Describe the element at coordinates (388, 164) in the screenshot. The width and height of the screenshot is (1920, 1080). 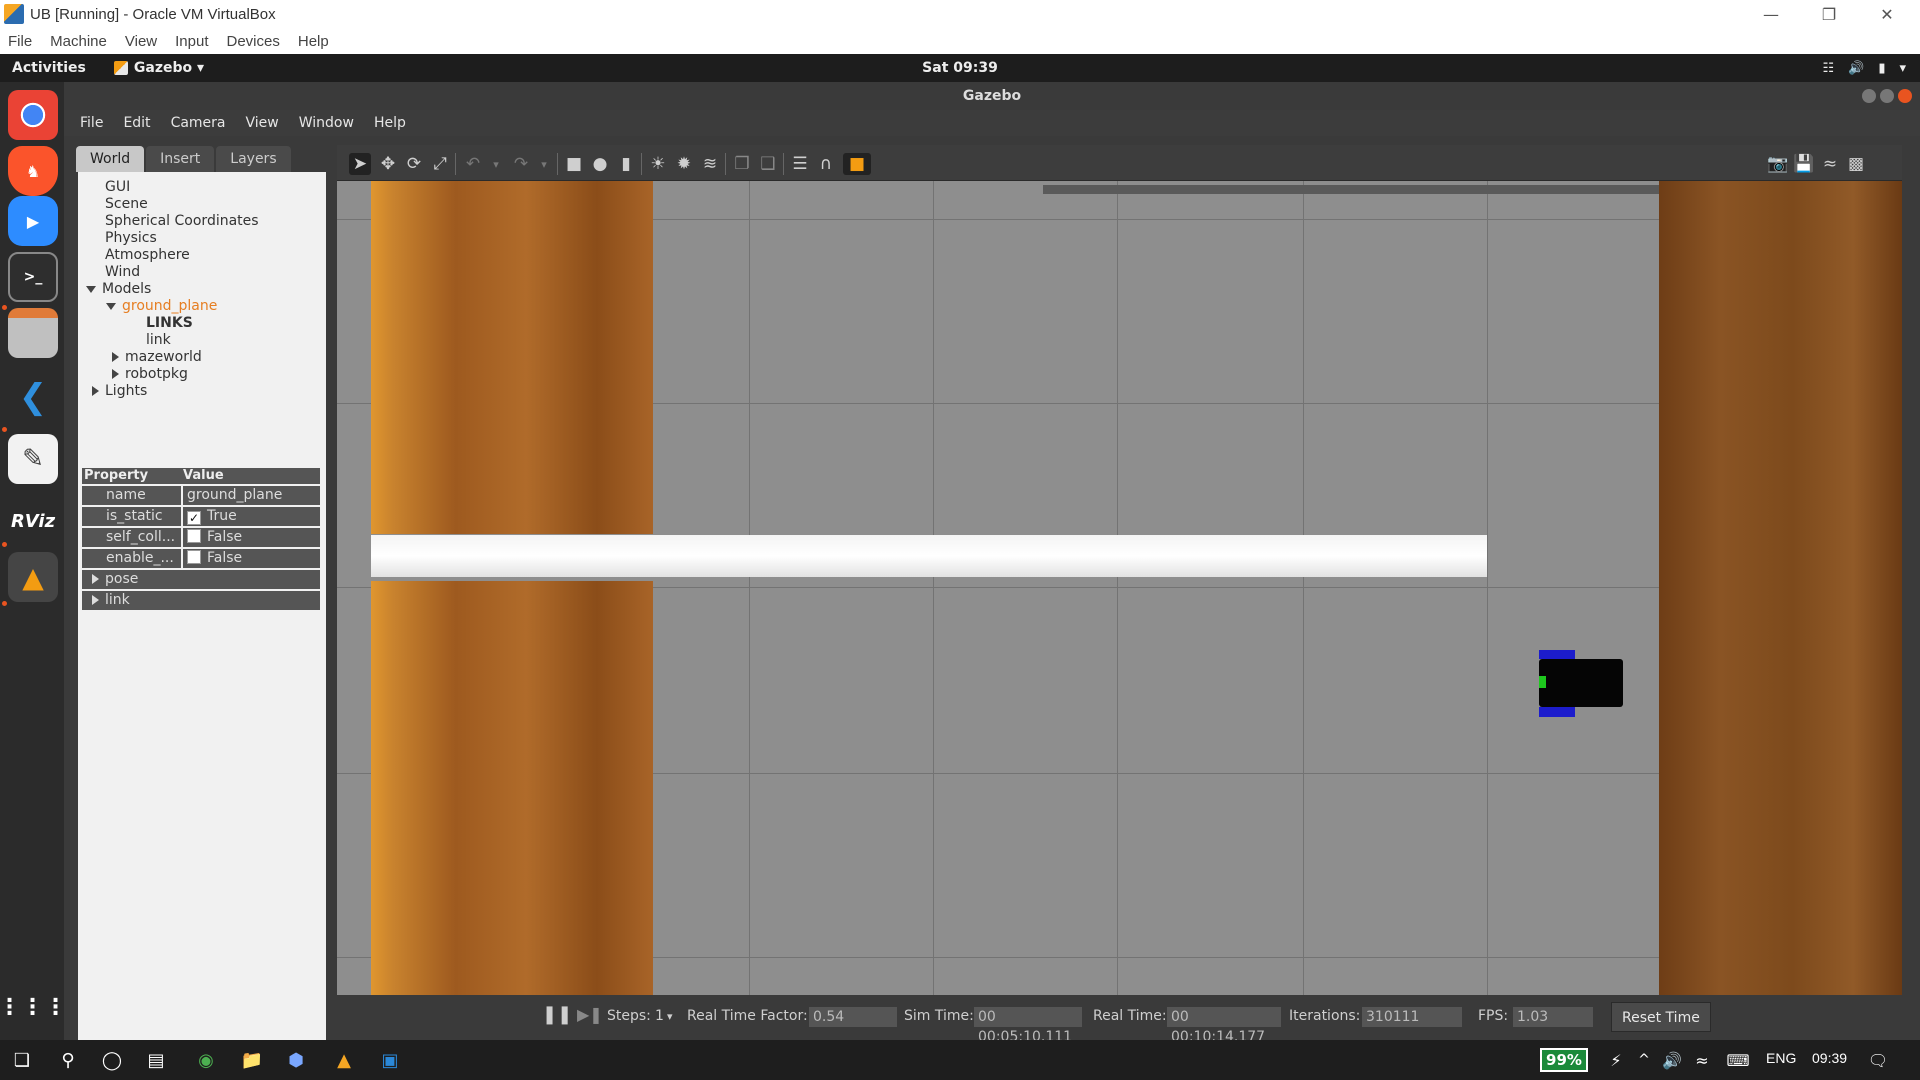
I see `translate-mode-icon: ✥` at that location.